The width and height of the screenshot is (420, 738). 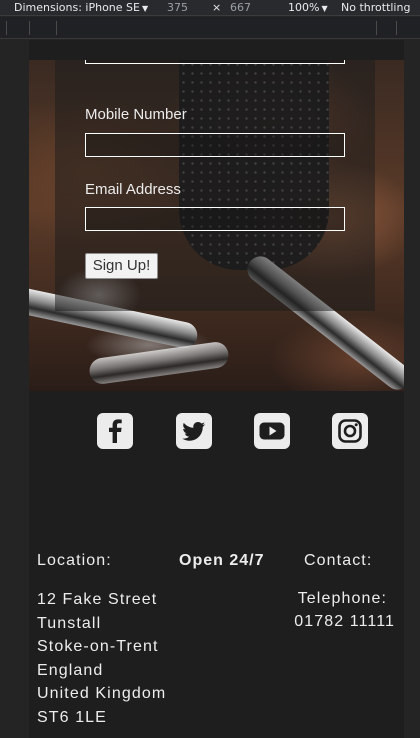 I want to click on media-query-ruler, so click(x=210, y=28).